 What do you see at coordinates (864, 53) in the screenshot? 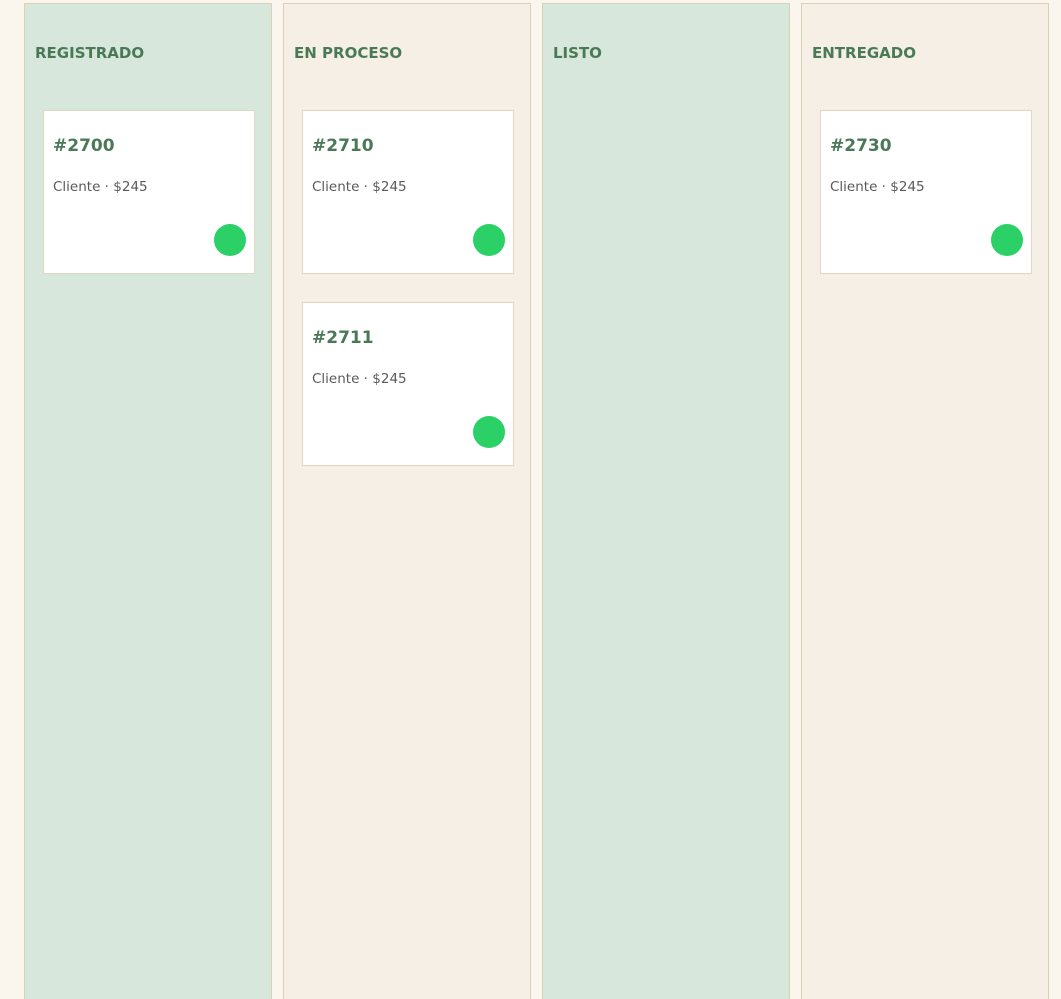
I see `column-title: ENTREGADO` at bounding box center [864, 53].